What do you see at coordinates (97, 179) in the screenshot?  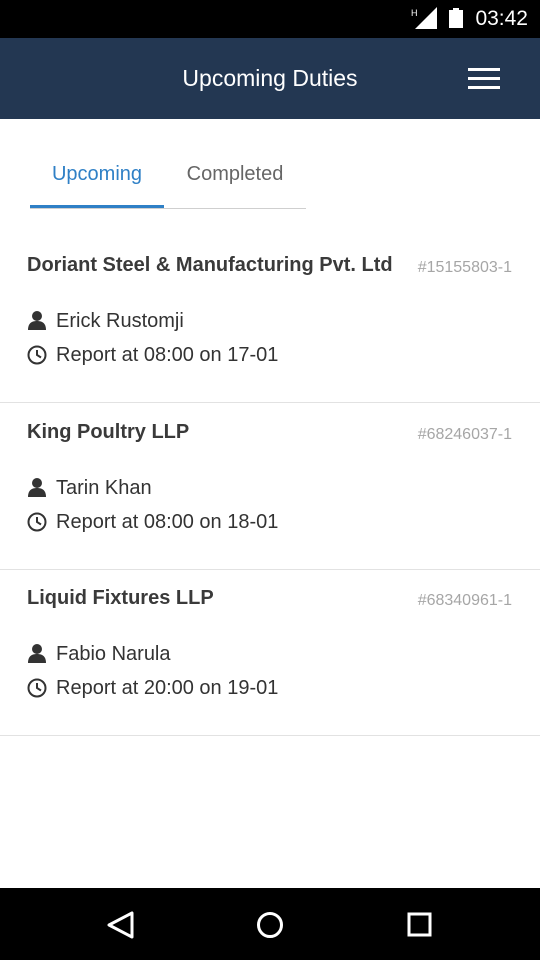 I see `tab-upcoming: Upcoming` at bounding box center [97, 179].